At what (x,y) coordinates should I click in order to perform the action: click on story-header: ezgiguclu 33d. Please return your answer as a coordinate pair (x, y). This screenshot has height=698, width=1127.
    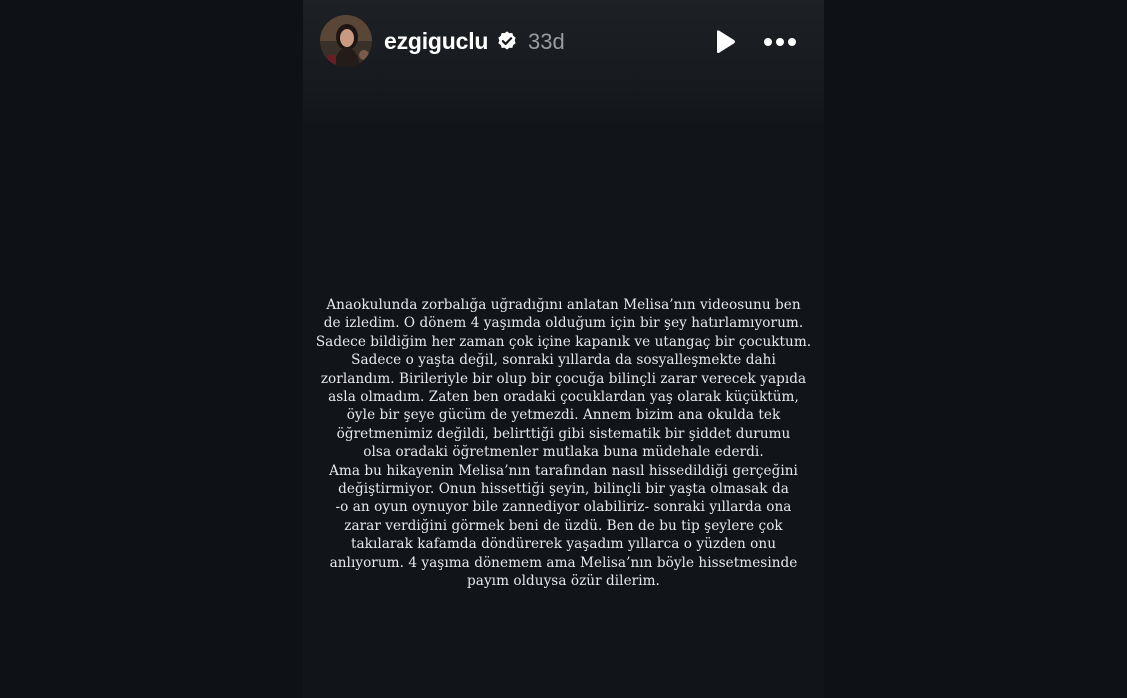
    Looking at the image, I should click on (563, 62).